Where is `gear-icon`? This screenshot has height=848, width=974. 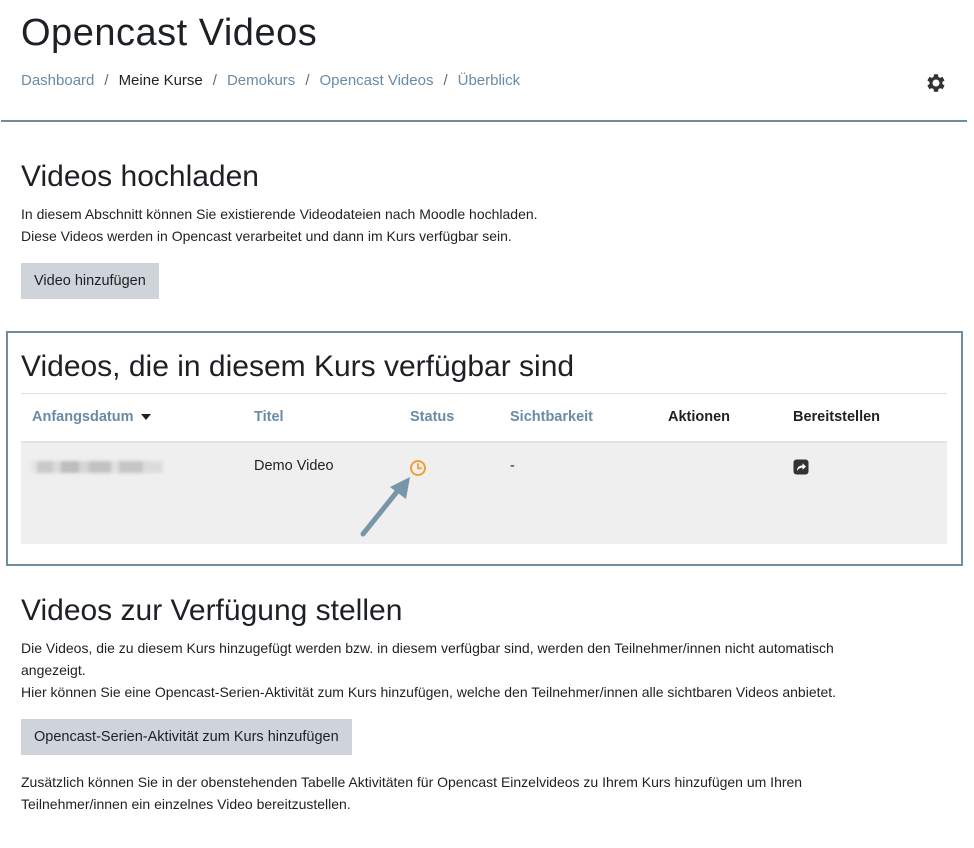
gear-icon is located at coordinates (936, 83).